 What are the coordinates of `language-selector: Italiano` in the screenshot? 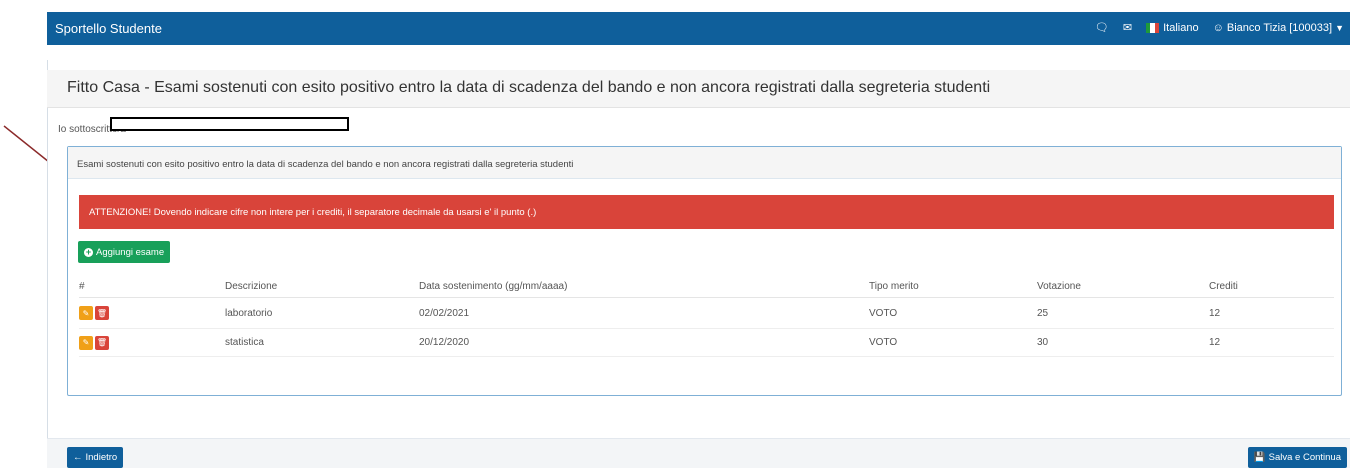 It's located at (1172, 28).